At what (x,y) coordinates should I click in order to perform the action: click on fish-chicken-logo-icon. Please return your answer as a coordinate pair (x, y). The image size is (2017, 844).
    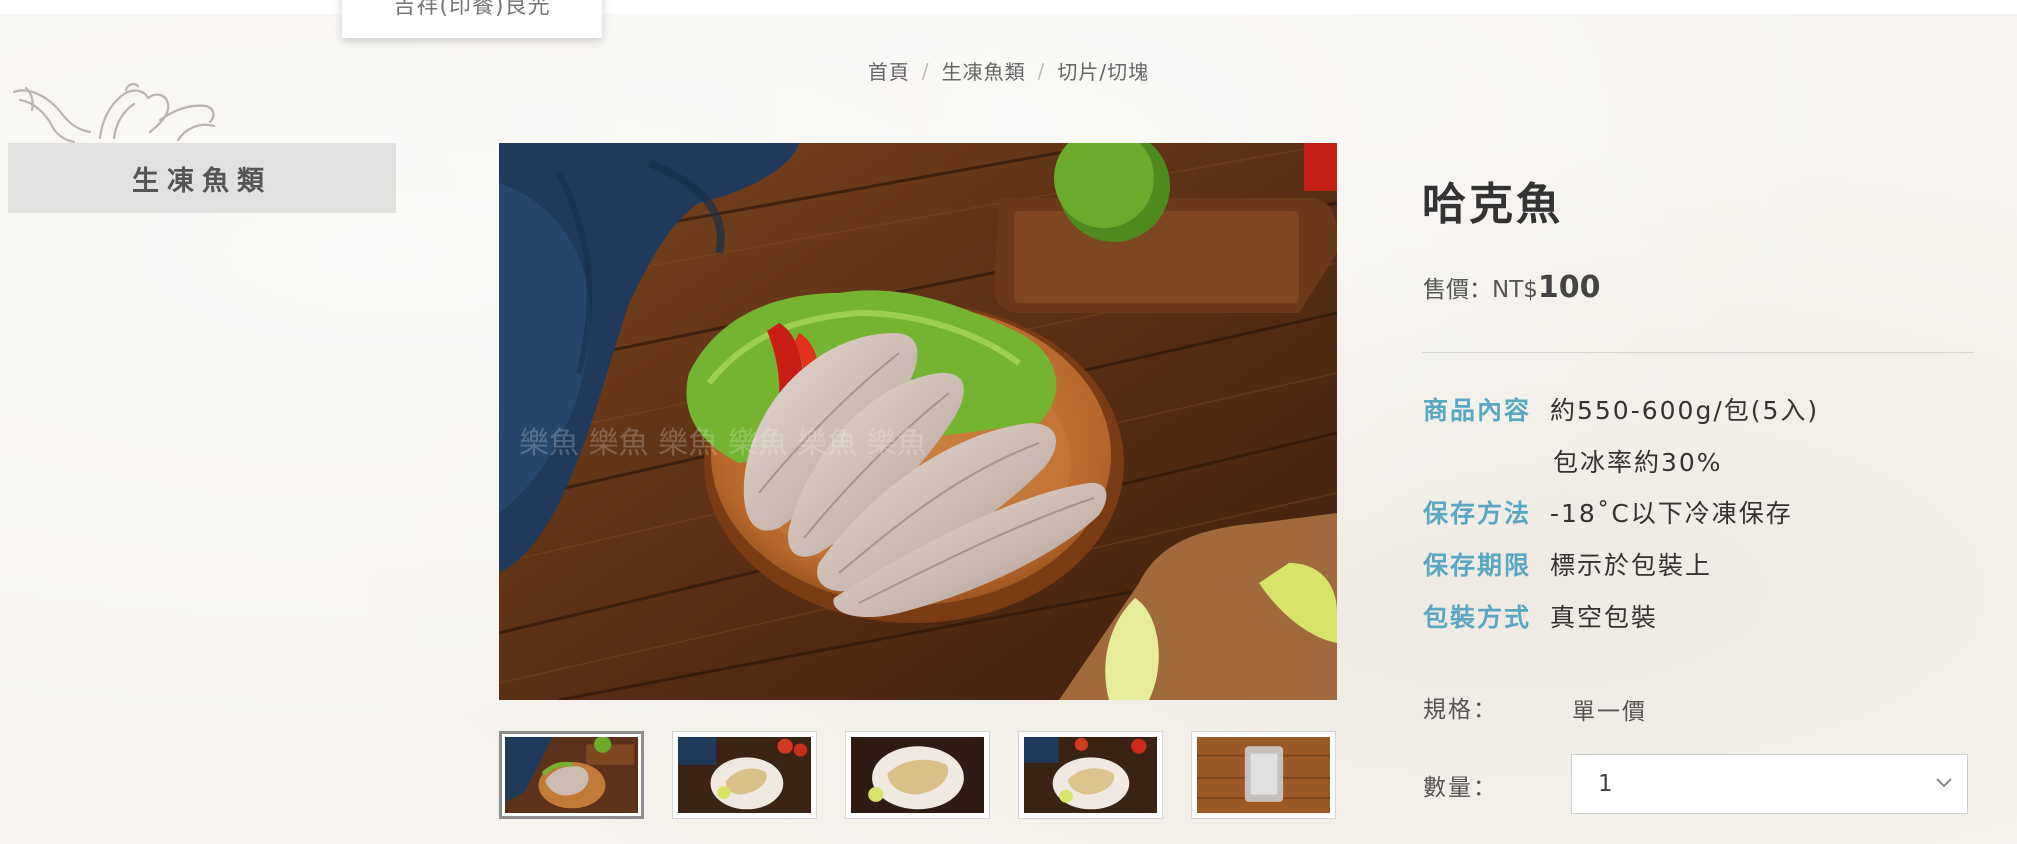
    Looking at the image, I should click on (114, 113).